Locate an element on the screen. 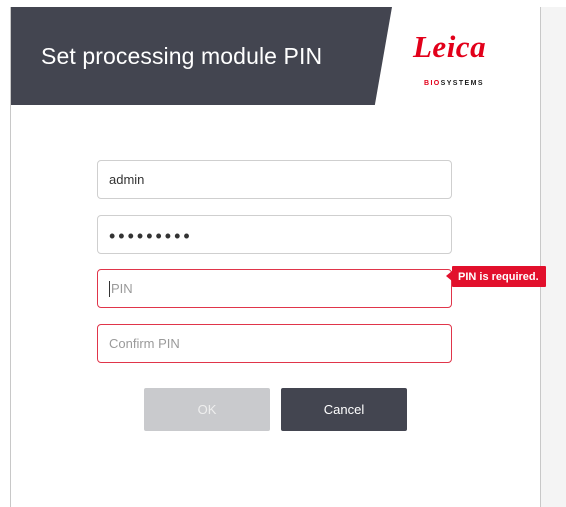 Image resolution: width=566 pixels, height=507 pixels. dialog-title: Set processing module PIN is located at coordinates (182, 56).